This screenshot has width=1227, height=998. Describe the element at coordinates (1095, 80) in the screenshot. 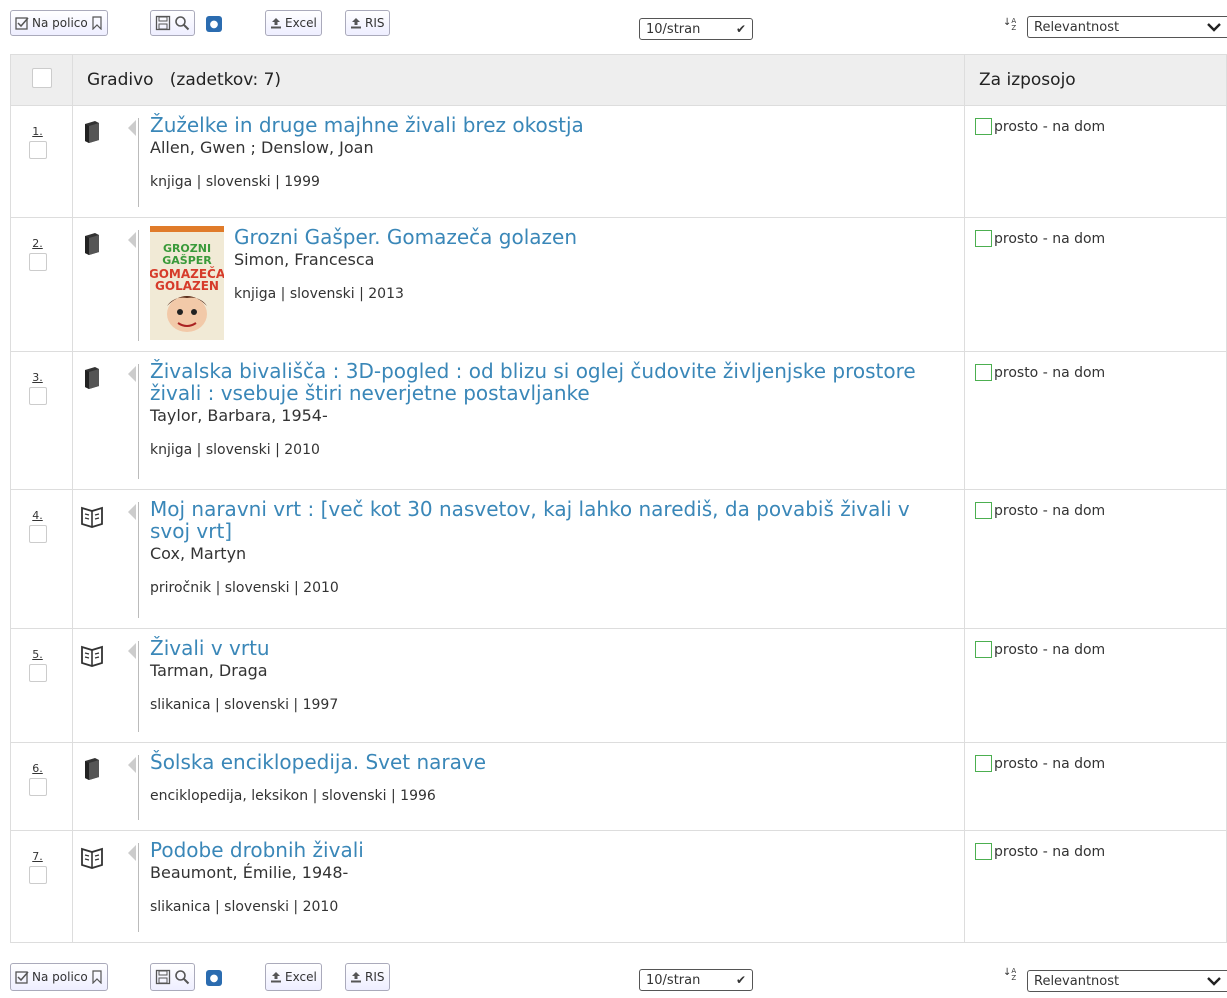

I see `availability-header: Za izposojo` at that location.